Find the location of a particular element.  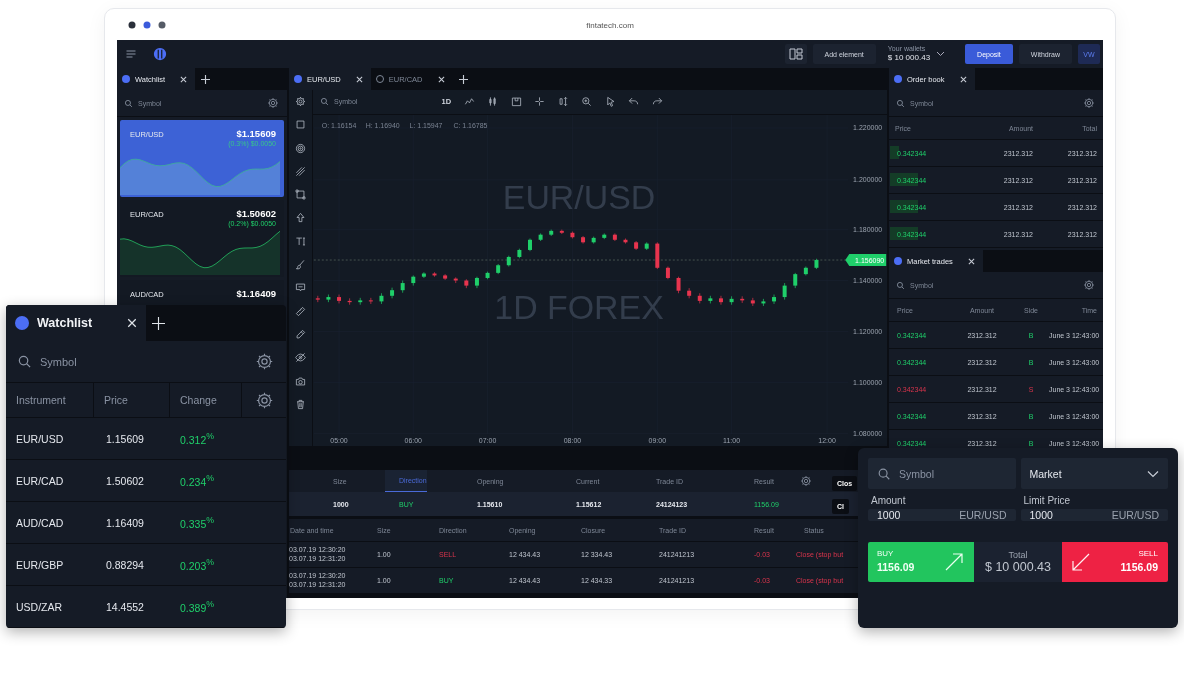

brush-icon is located at coordinates (300, 265).